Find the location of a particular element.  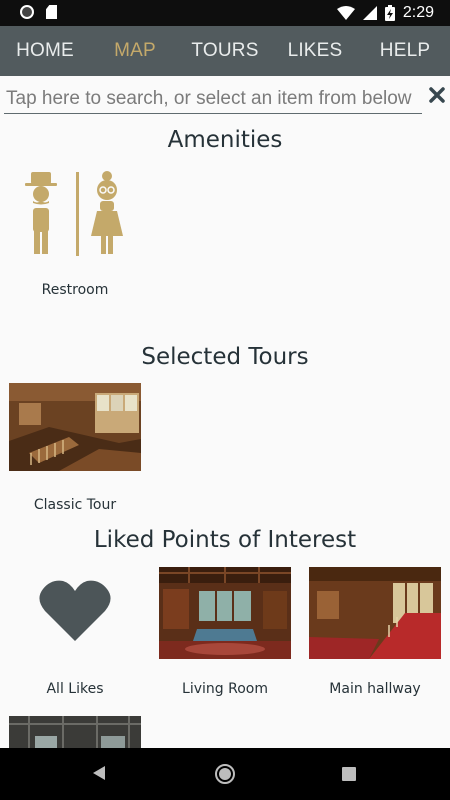

living-room-label: Living Room is located at coordinates (225, 689).